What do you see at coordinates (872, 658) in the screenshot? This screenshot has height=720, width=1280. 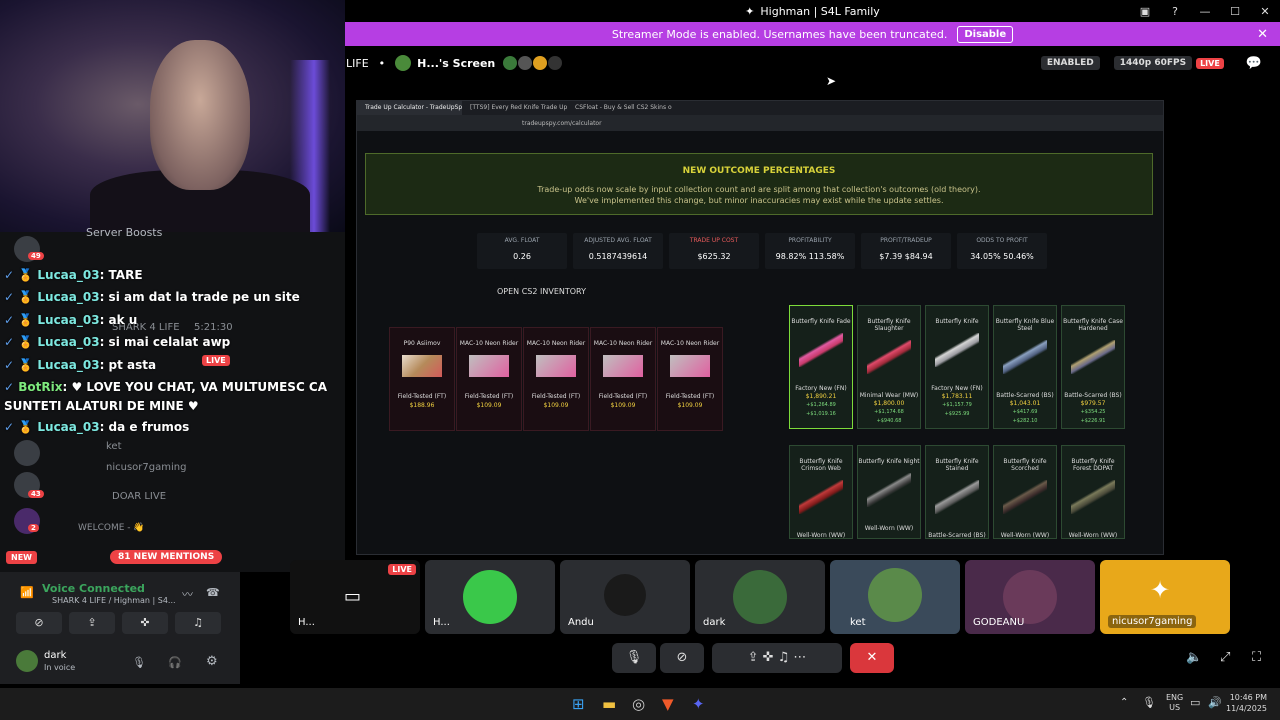 I see `leave-call-button: ✕` at bounding box center [872, 658].